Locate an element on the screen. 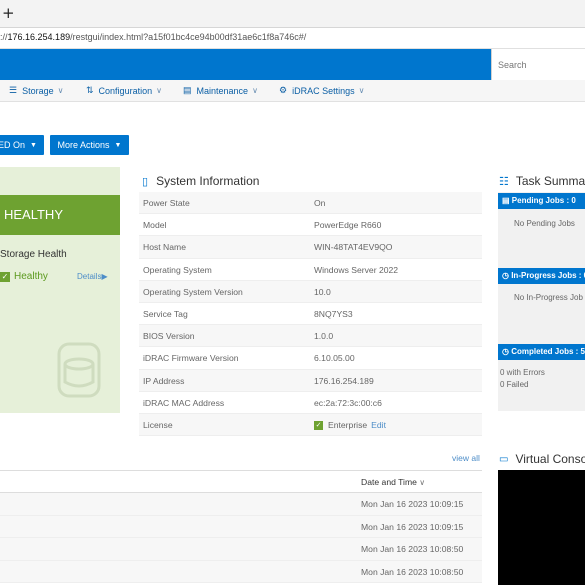 The image size is (585, 585). task-summary-title: Task Summar is located at coordinates (550, 181).